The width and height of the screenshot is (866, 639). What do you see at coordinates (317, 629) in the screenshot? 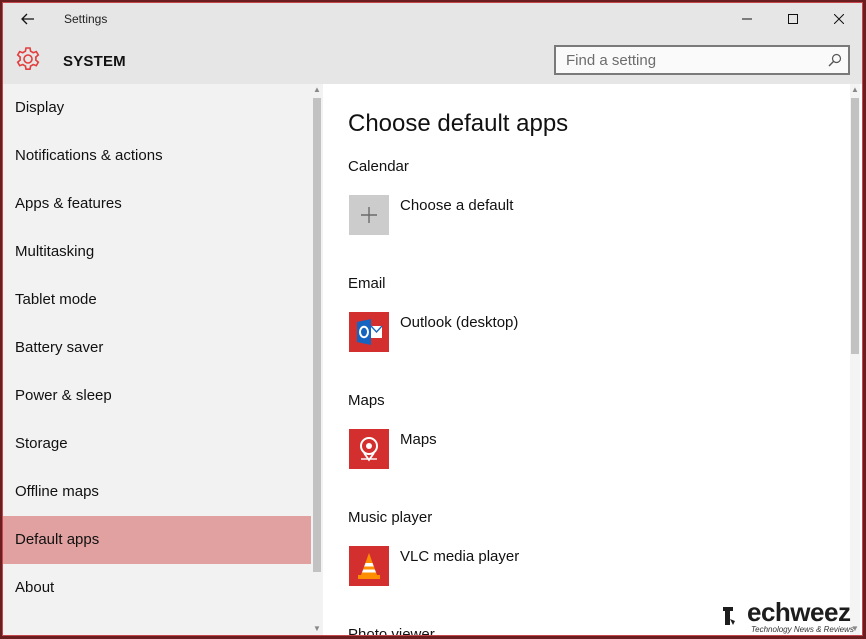
I see `scroll-down-icon: ▼` at bounding box center [317, 629].